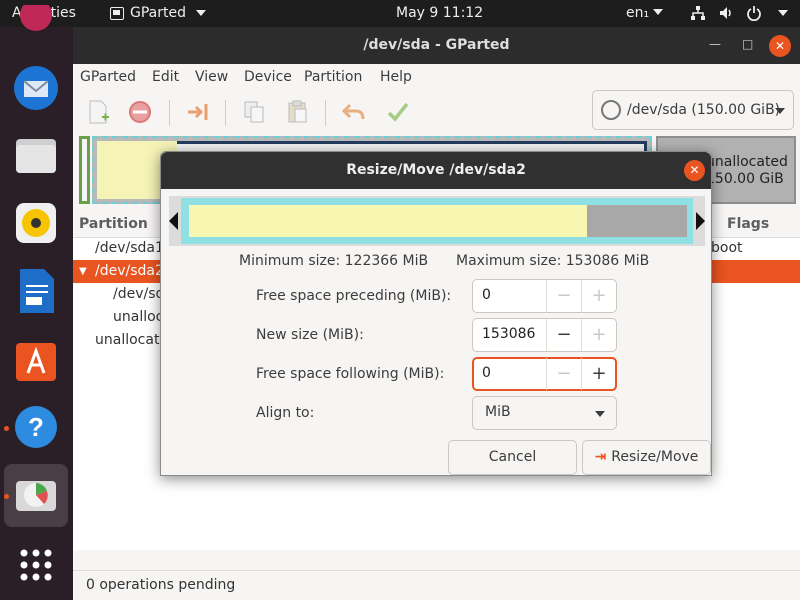  What do you see at coordinates (36, 155) in the screenshot?
I see `dock-files` at bounding box center [36, 155].